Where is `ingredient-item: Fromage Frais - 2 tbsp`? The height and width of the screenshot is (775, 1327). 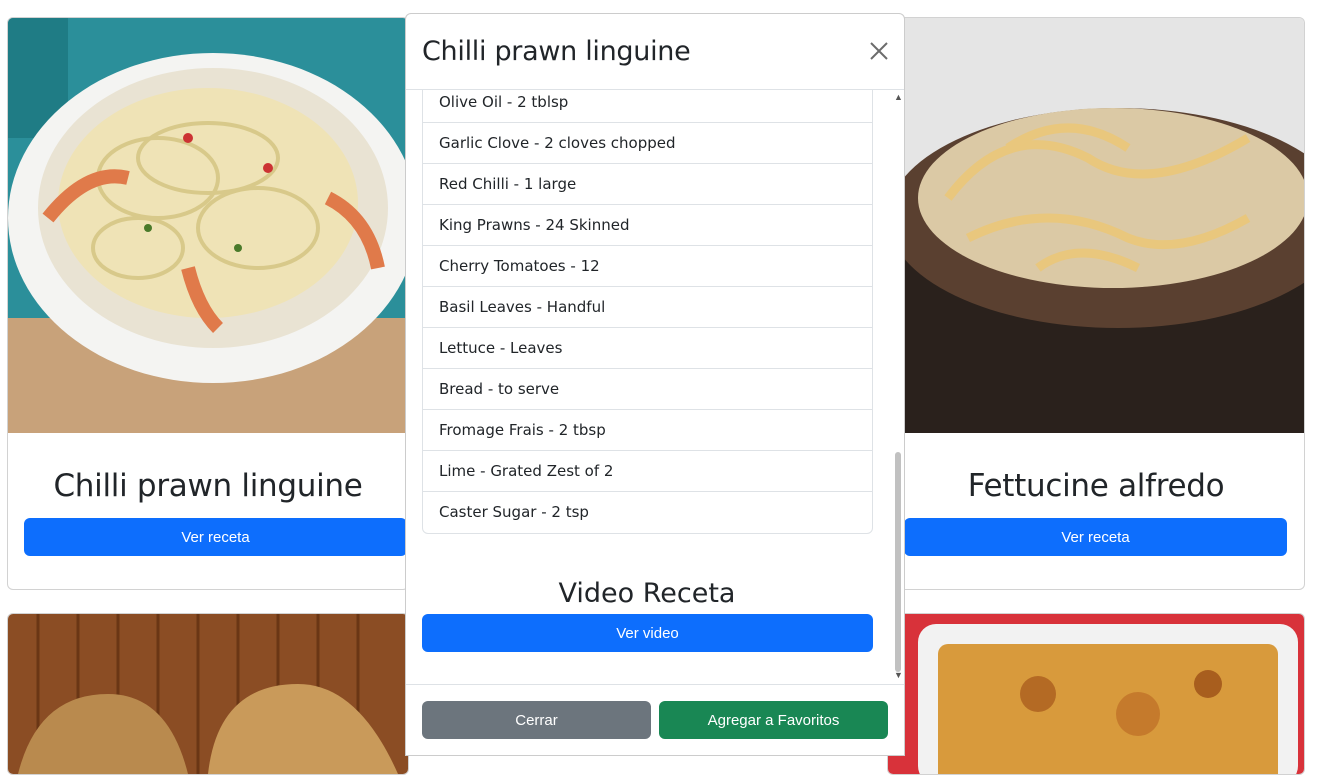 ingredient-item: Fromage Frais - 2 tbsp is located at coordinates (647, 430).